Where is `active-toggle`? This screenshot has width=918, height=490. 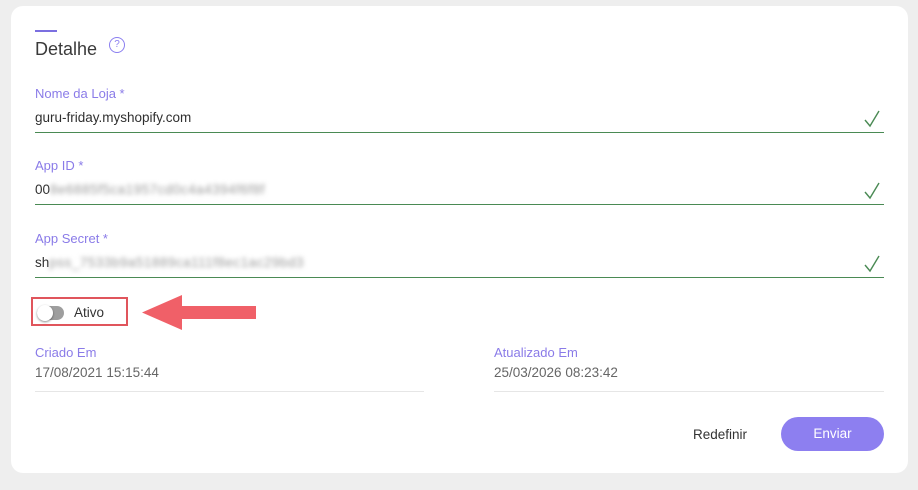
active-toggle is located at coordinates (50, 313).